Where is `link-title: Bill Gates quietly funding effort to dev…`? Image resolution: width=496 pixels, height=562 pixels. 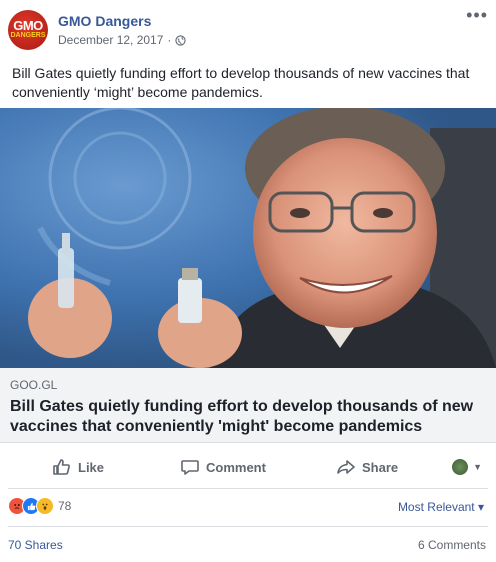
link-title: Bill Gates quietly funding effort to dev… is located at coordinates (249, 417).